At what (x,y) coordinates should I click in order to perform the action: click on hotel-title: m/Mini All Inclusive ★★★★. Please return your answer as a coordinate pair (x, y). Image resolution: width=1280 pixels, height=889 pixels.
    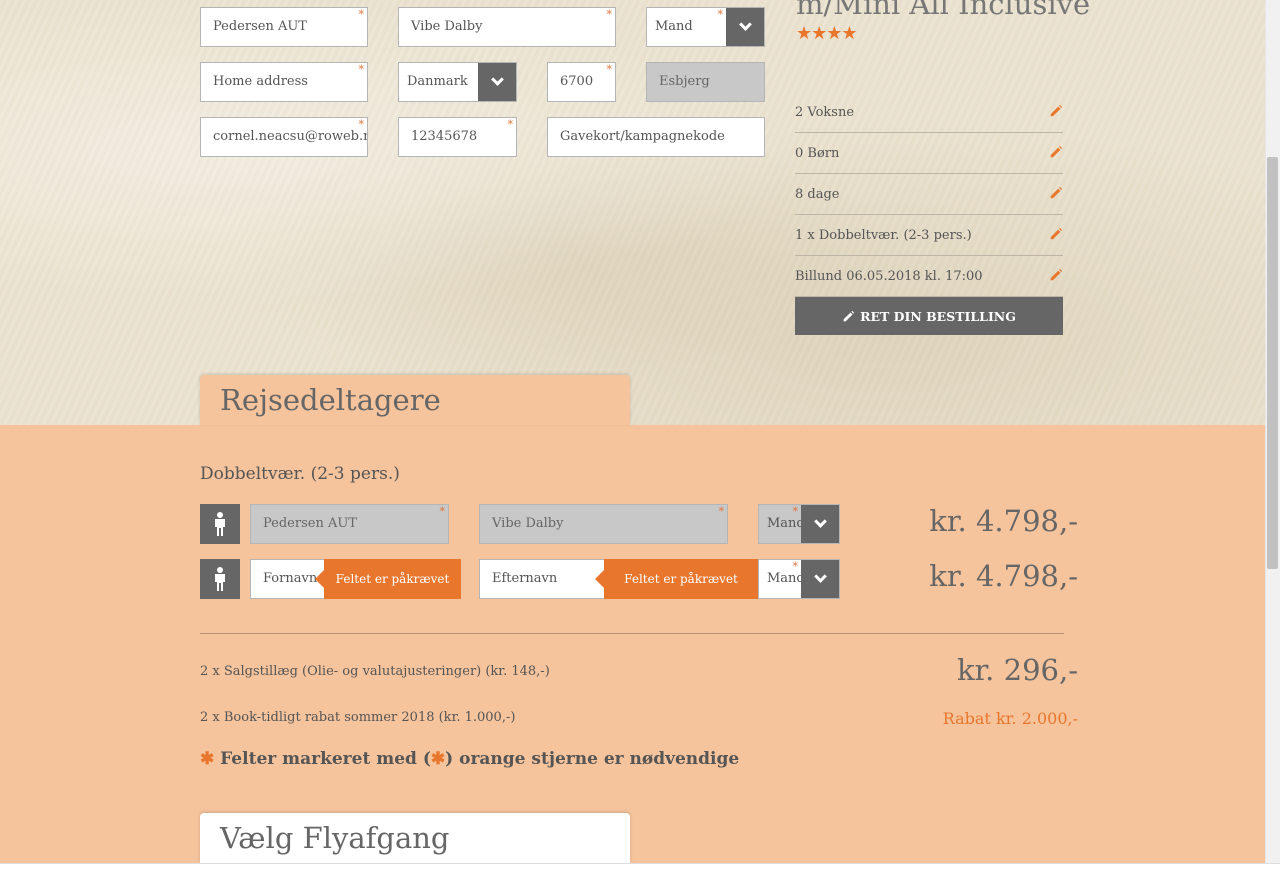
    Looking at the image, I should click on (943, 22).